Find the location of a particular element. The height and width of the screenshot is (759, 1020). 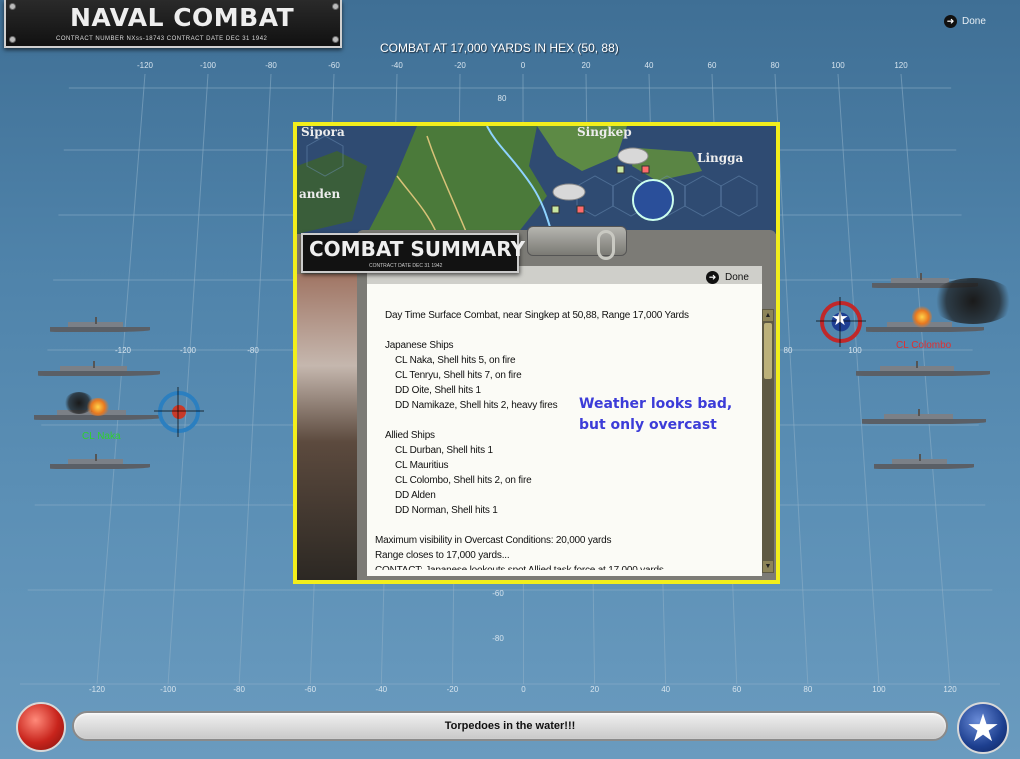

summary-plate-sub: CONTRACT DATE DEC 31 1942 is located at coordinates (406, 266).